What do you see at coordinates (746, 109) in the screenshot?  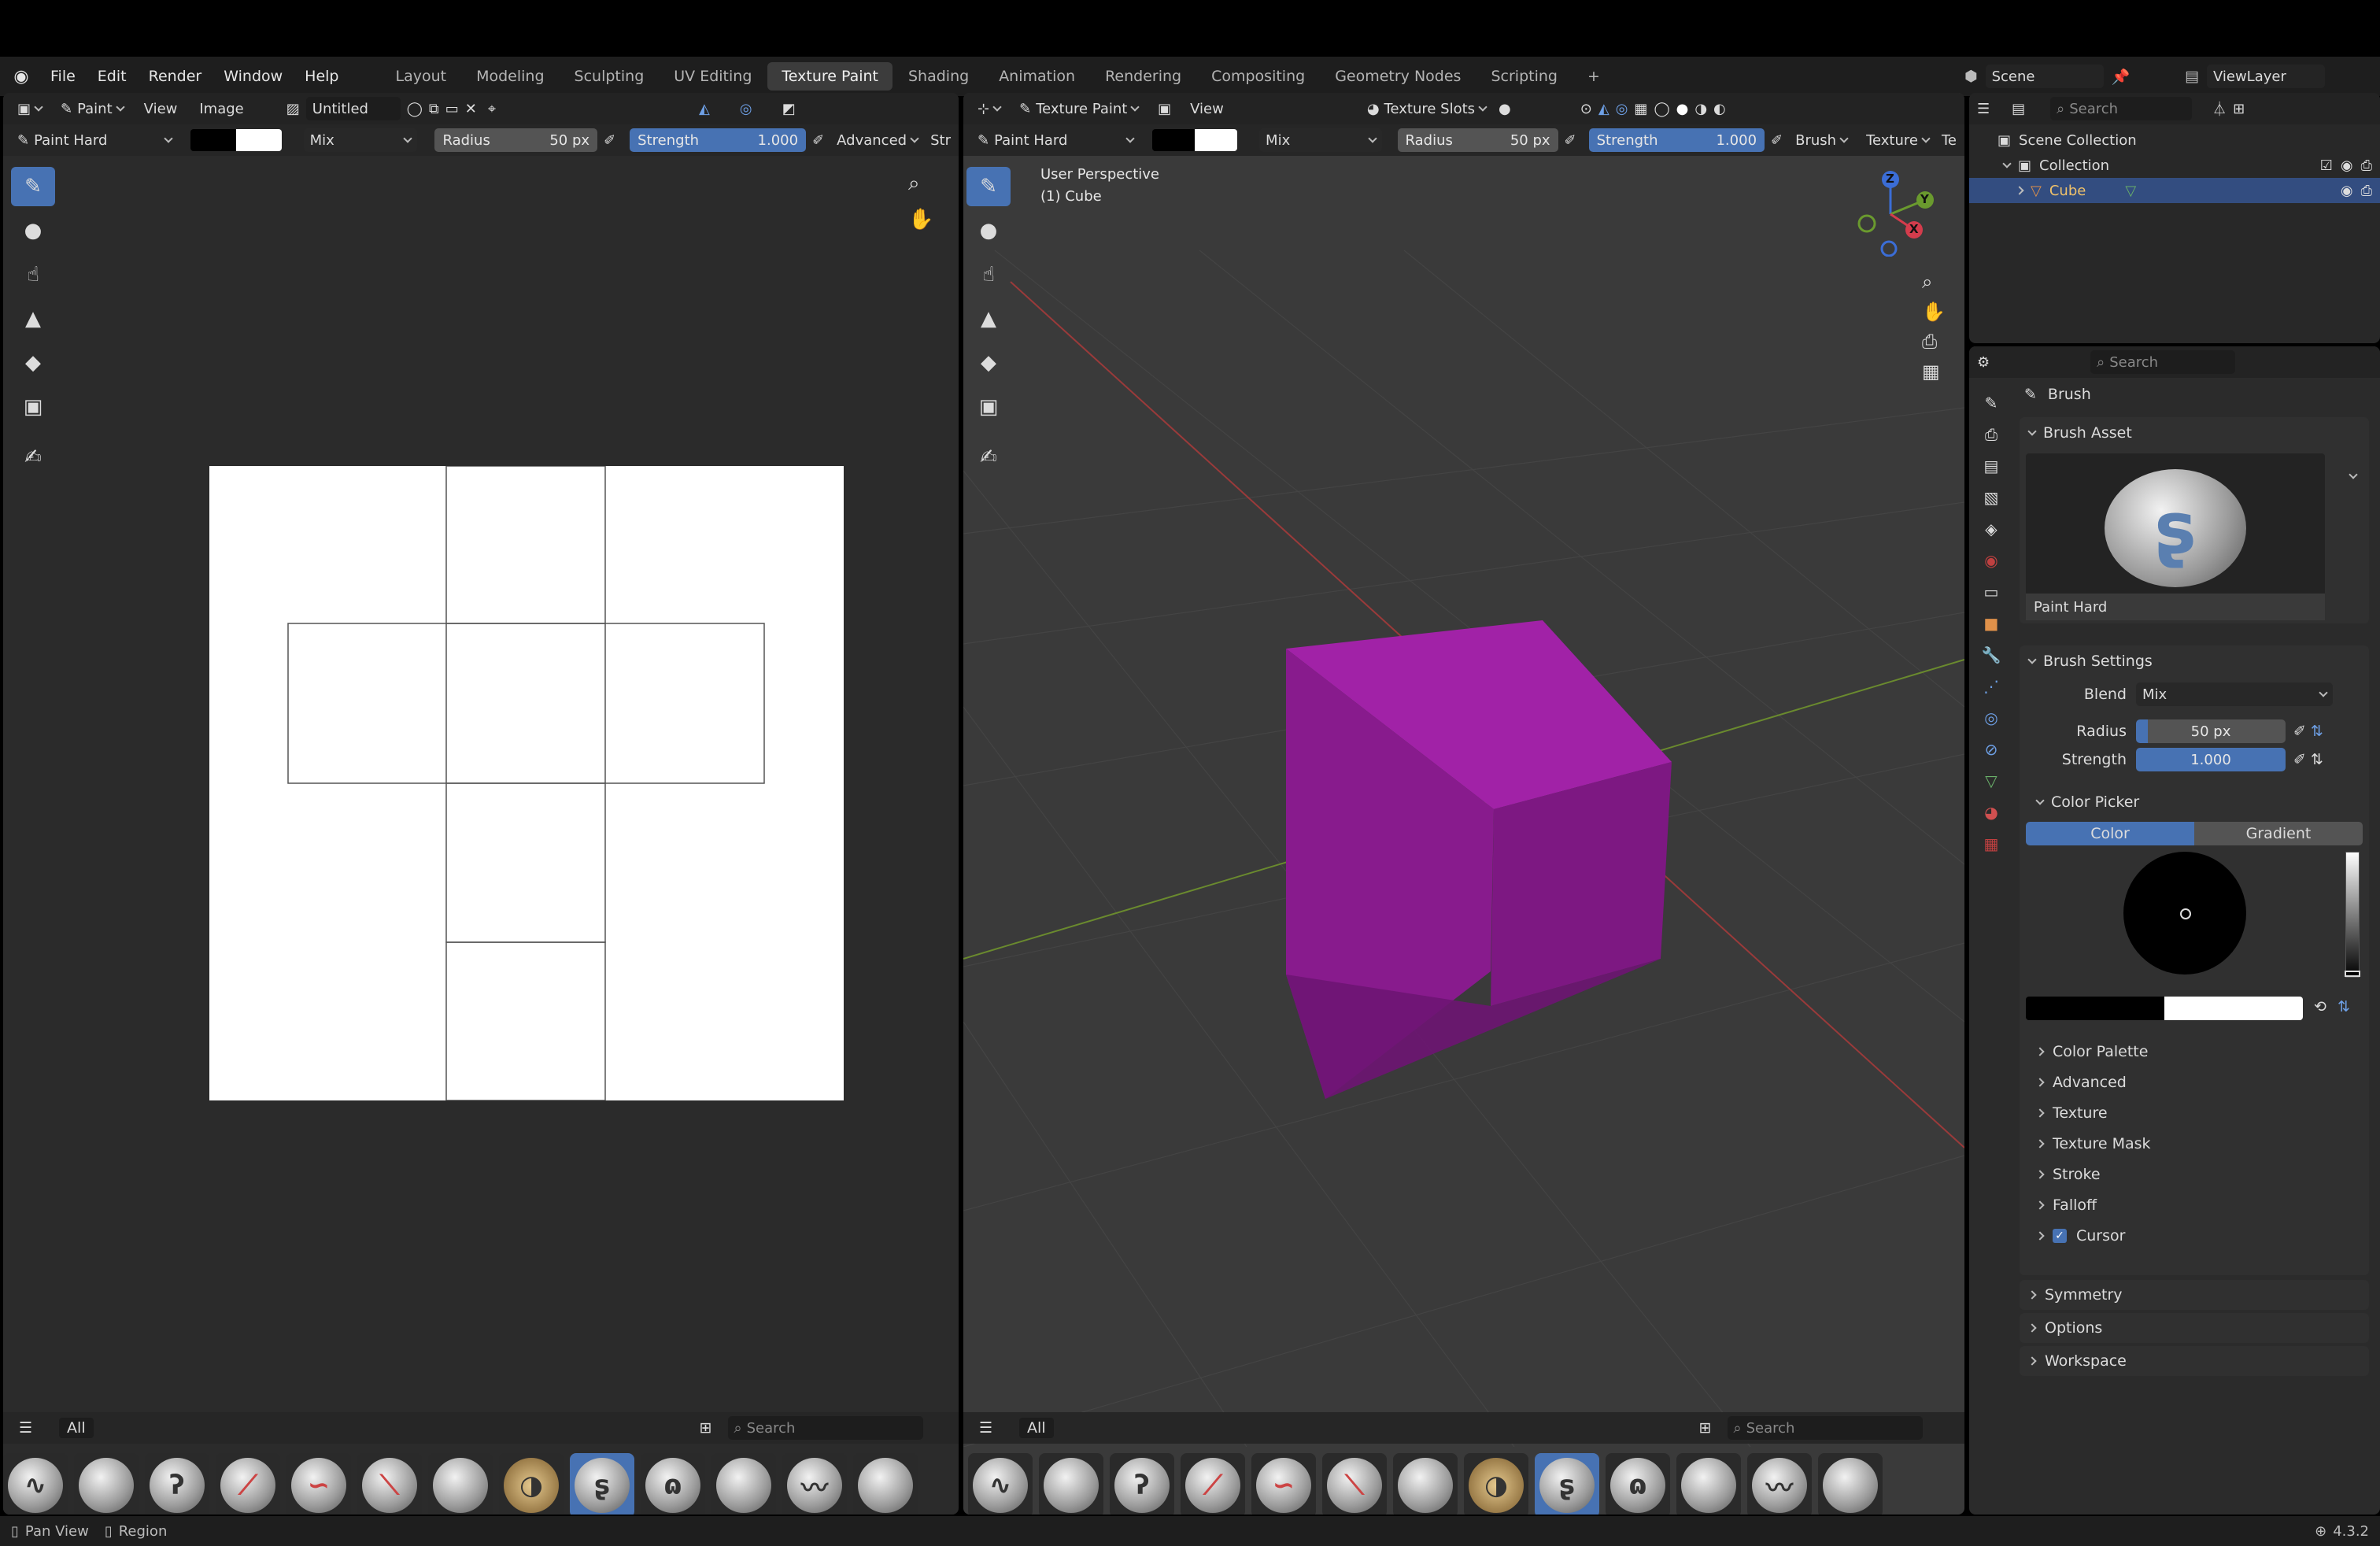 I see `overlay-icon: ◎` at bounding box center [746, 109].